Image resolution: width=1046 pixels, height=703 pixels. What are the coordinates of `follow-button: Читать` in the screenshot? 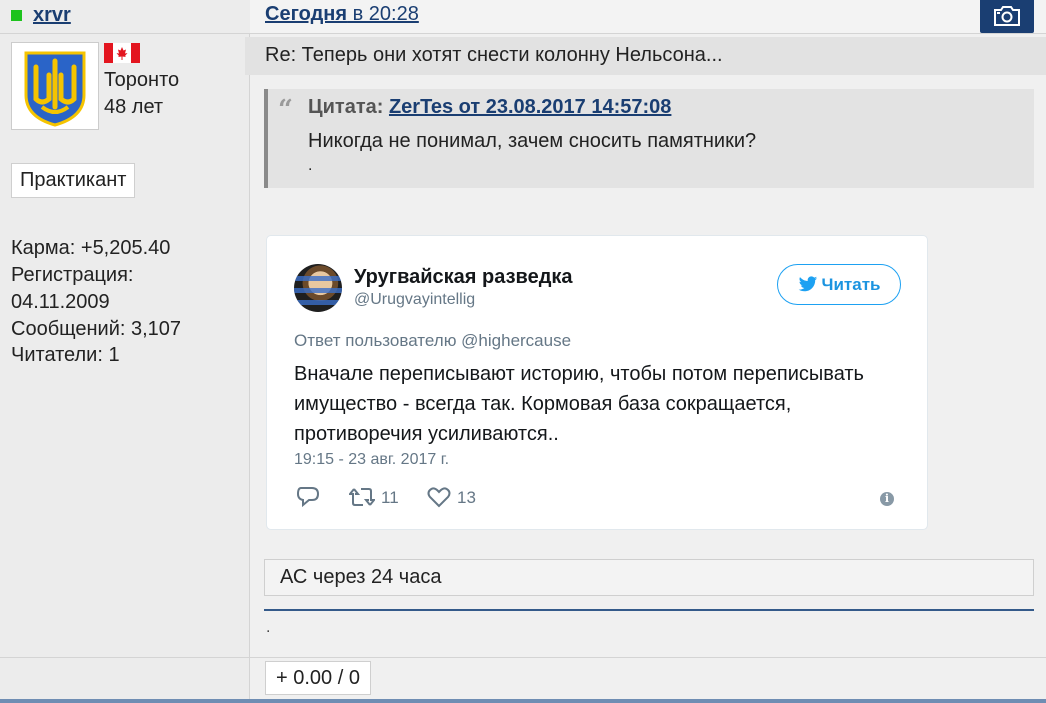 It's located at (839, 284).